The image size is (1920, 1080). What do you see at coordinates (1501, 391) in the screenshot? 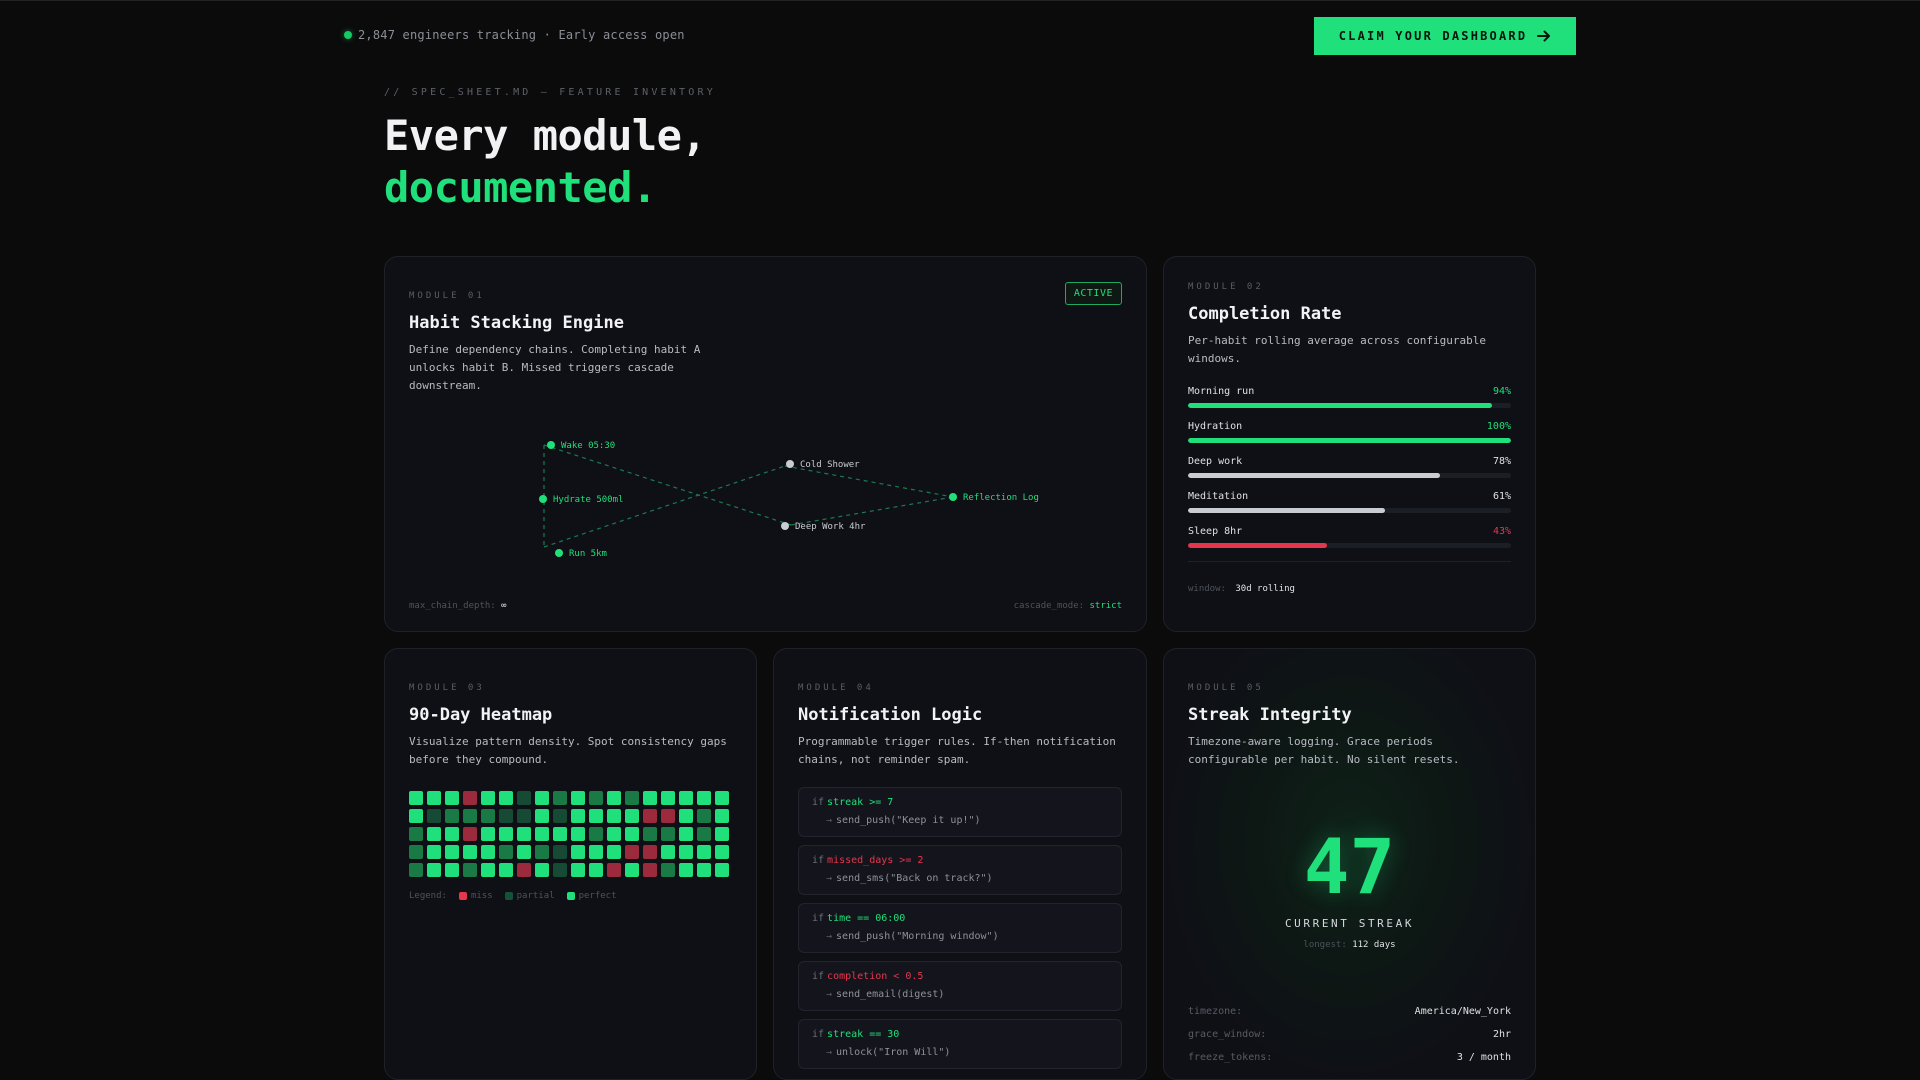
I see `habit-percent: 94%` at bounding box center [1501, 391].